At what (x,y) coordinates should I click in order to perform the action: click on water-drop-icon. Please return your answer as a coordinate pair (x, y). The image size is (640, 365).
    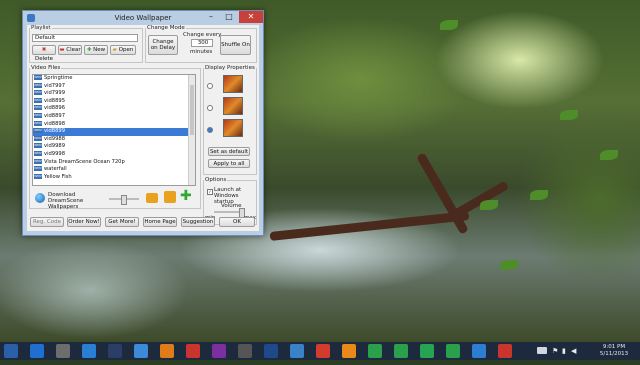
    Looking at the image, I should click on (89, 351).